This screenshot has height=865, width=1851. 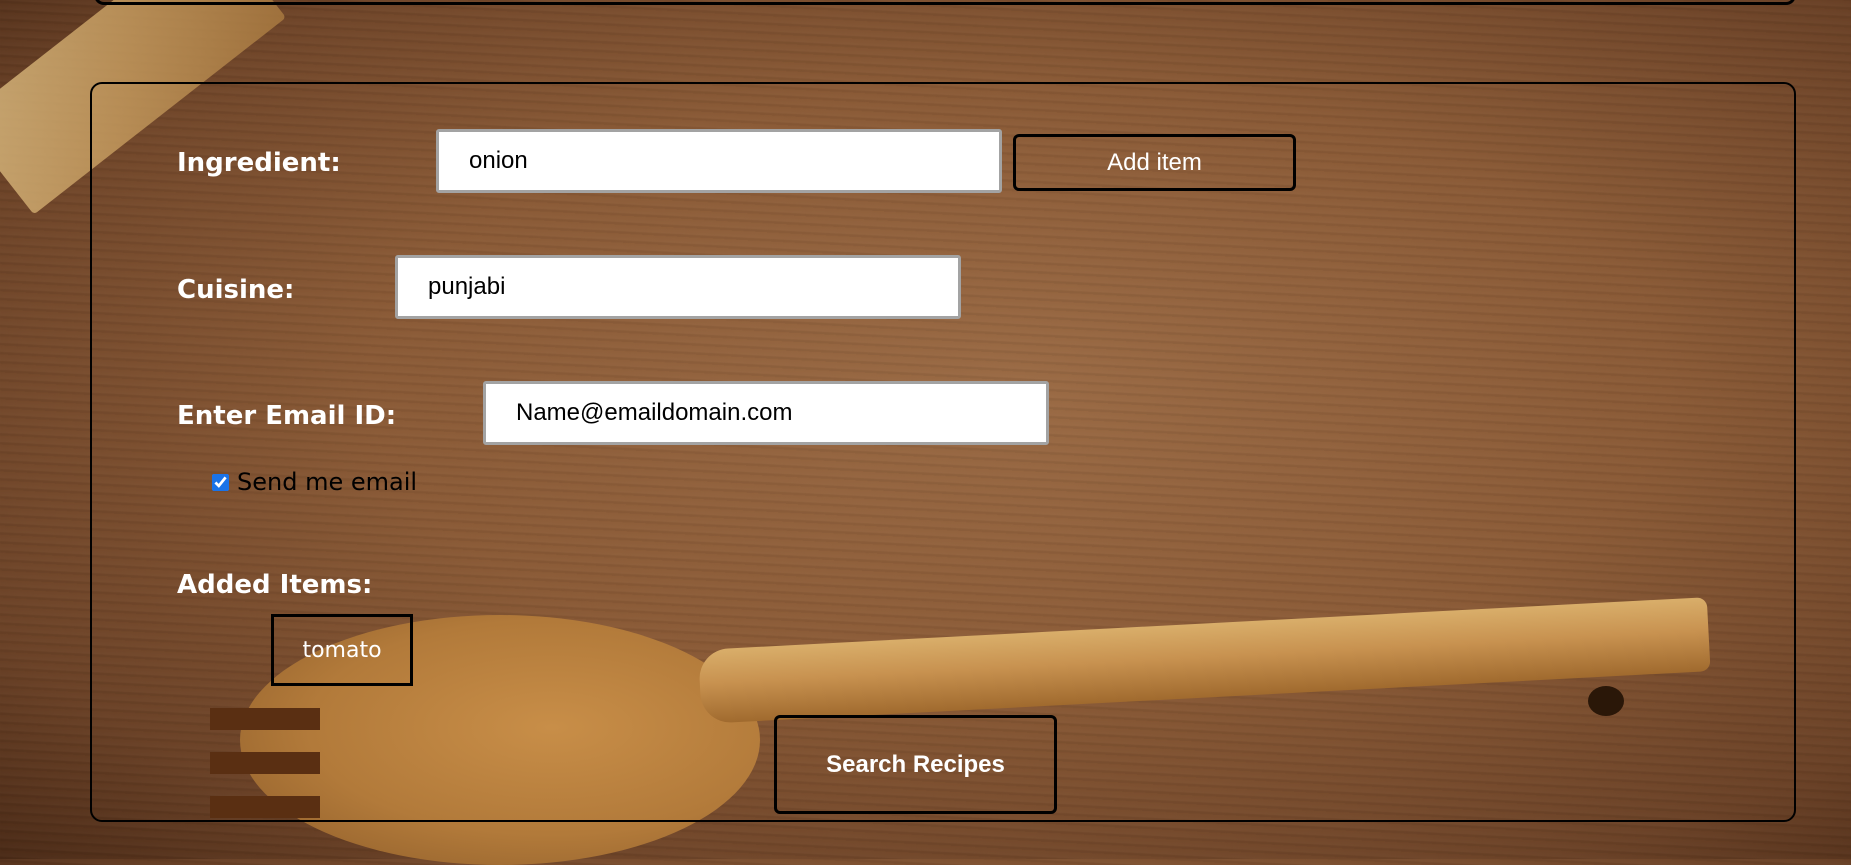 What do you see at coordinates (275, 585) in the screenshot?
I see `added-items-label: Added Items:` at bounding box center [275, 585].